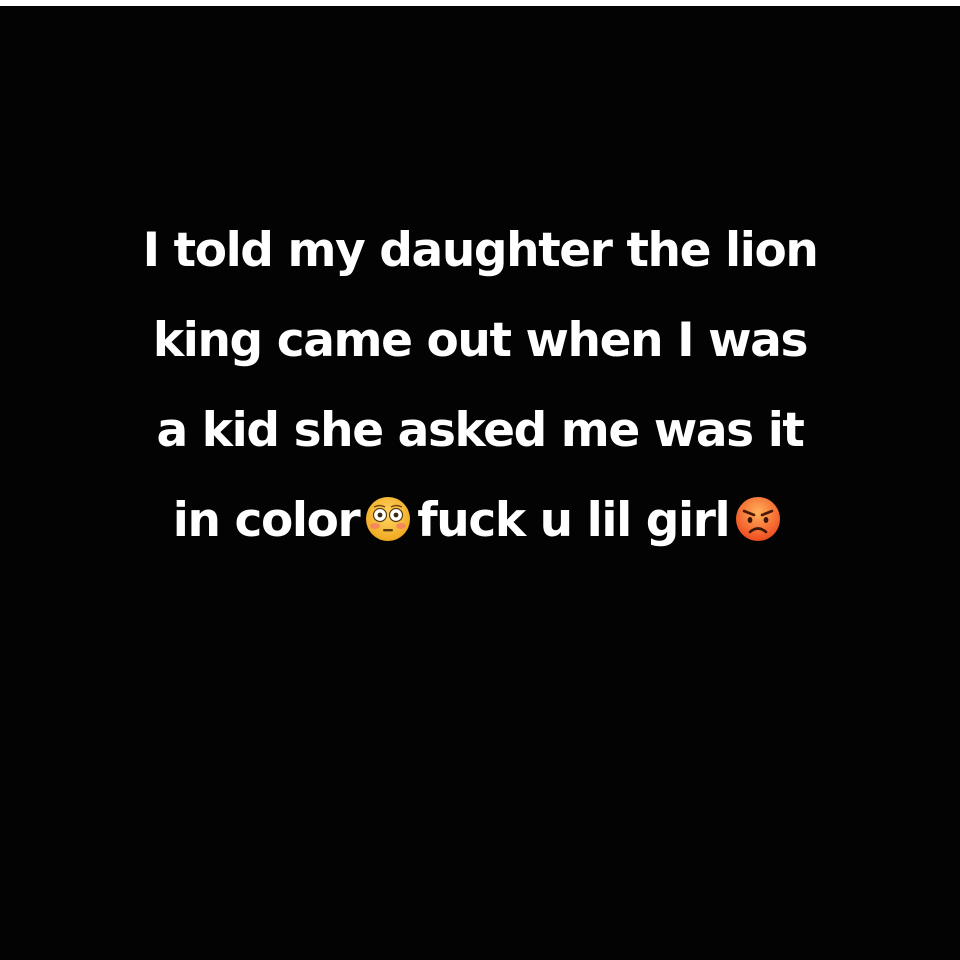 The width and height of the screenshot is (960, 960). What do you see at coordinates (758, 519) in the screenshot?
I see `angry-face-icon` at bounding box center [758, 519].